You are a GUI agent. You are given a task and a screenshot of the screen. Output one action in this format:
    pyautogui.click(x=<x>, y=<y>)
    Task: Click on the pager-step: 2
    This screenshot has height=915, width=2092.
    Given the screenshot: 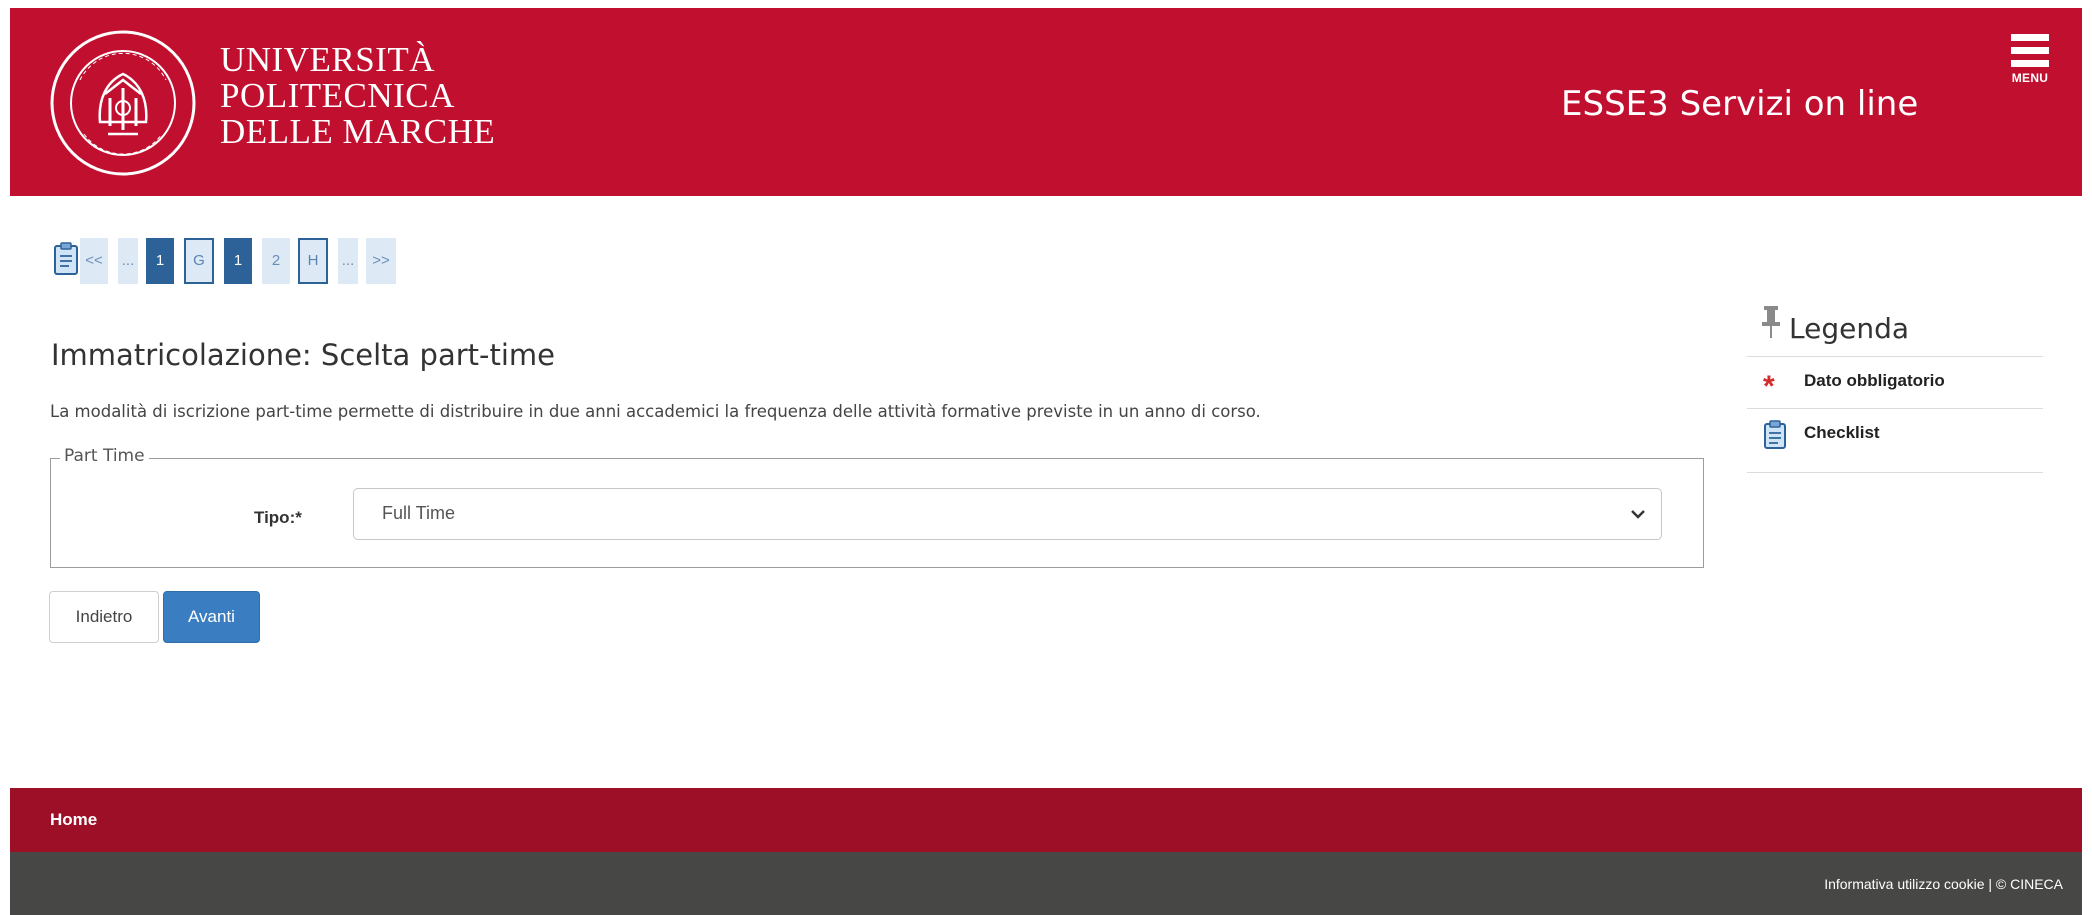 What is the action you would take?
    pyautogui.click(x=276, y=261)
    